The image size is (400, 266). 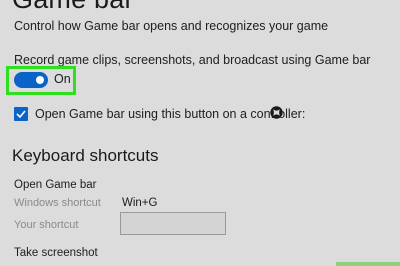 I want to click on corner-accent, so click(x=368, y=264).